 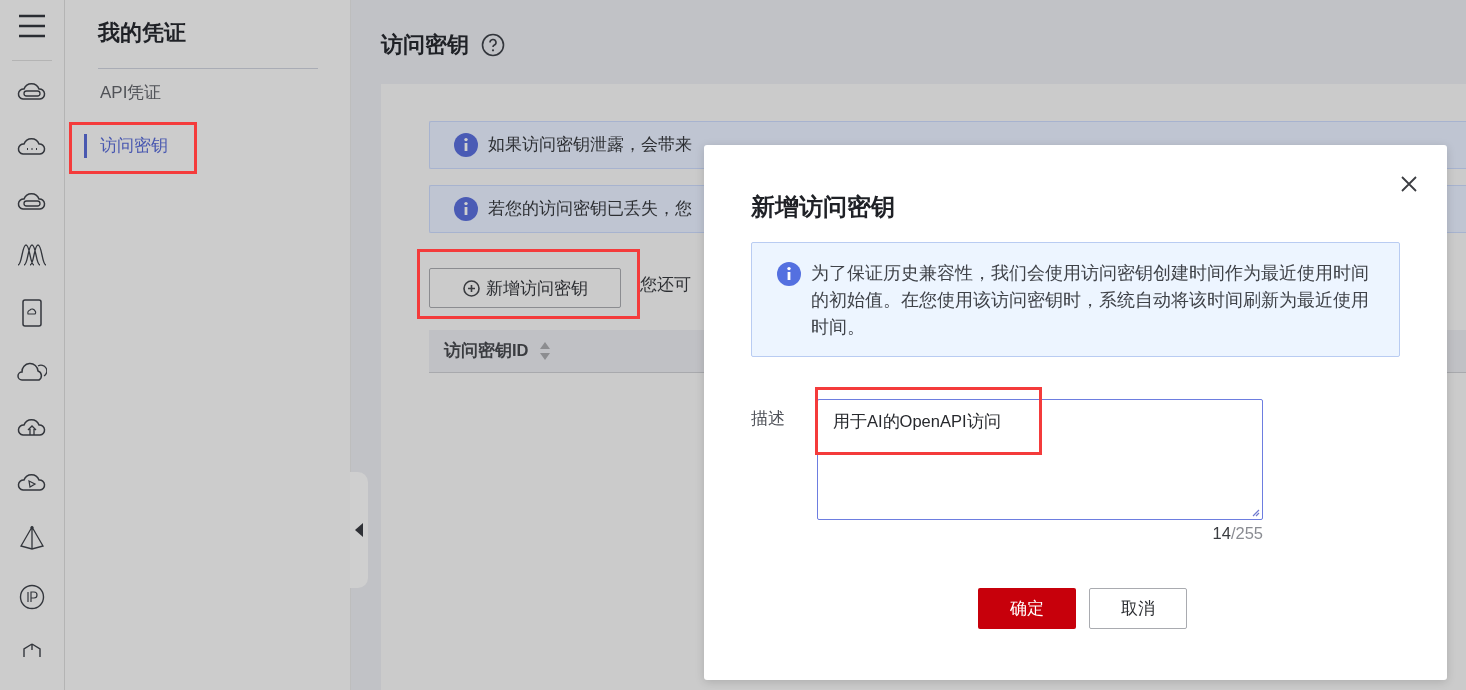 I want to click on close-icon, so click(x=1409, y=184).